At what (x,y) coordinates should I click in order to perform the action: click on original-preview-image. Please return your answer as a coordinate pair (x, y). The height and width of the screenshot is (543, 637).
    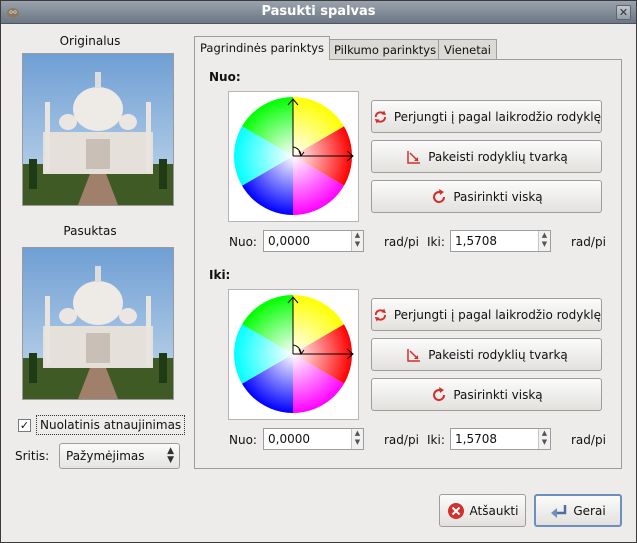
    Looking at the image, I should click on (98, 129).